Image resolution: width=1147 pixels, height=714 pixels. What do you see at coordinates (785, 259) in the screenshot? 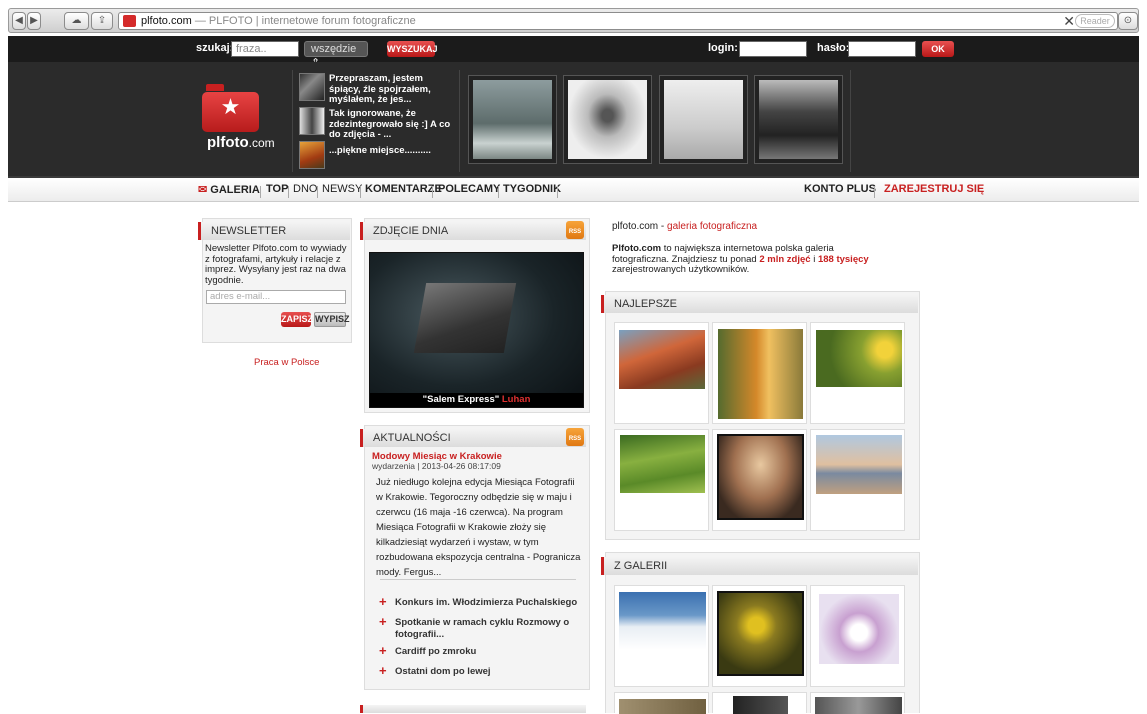
I see `about-photos-count: 2 mln zdjęć` at bounding box center [785, 259].